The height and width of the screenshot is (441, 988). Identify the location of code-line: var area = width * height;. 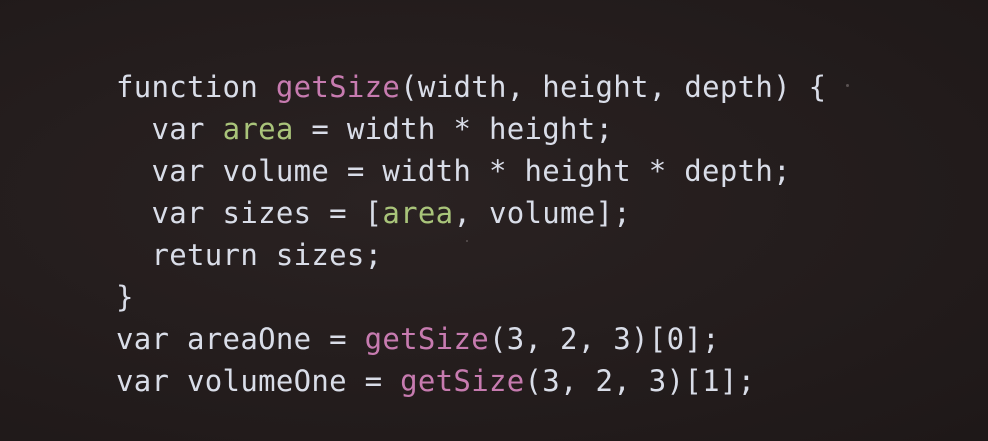
(471, 129).